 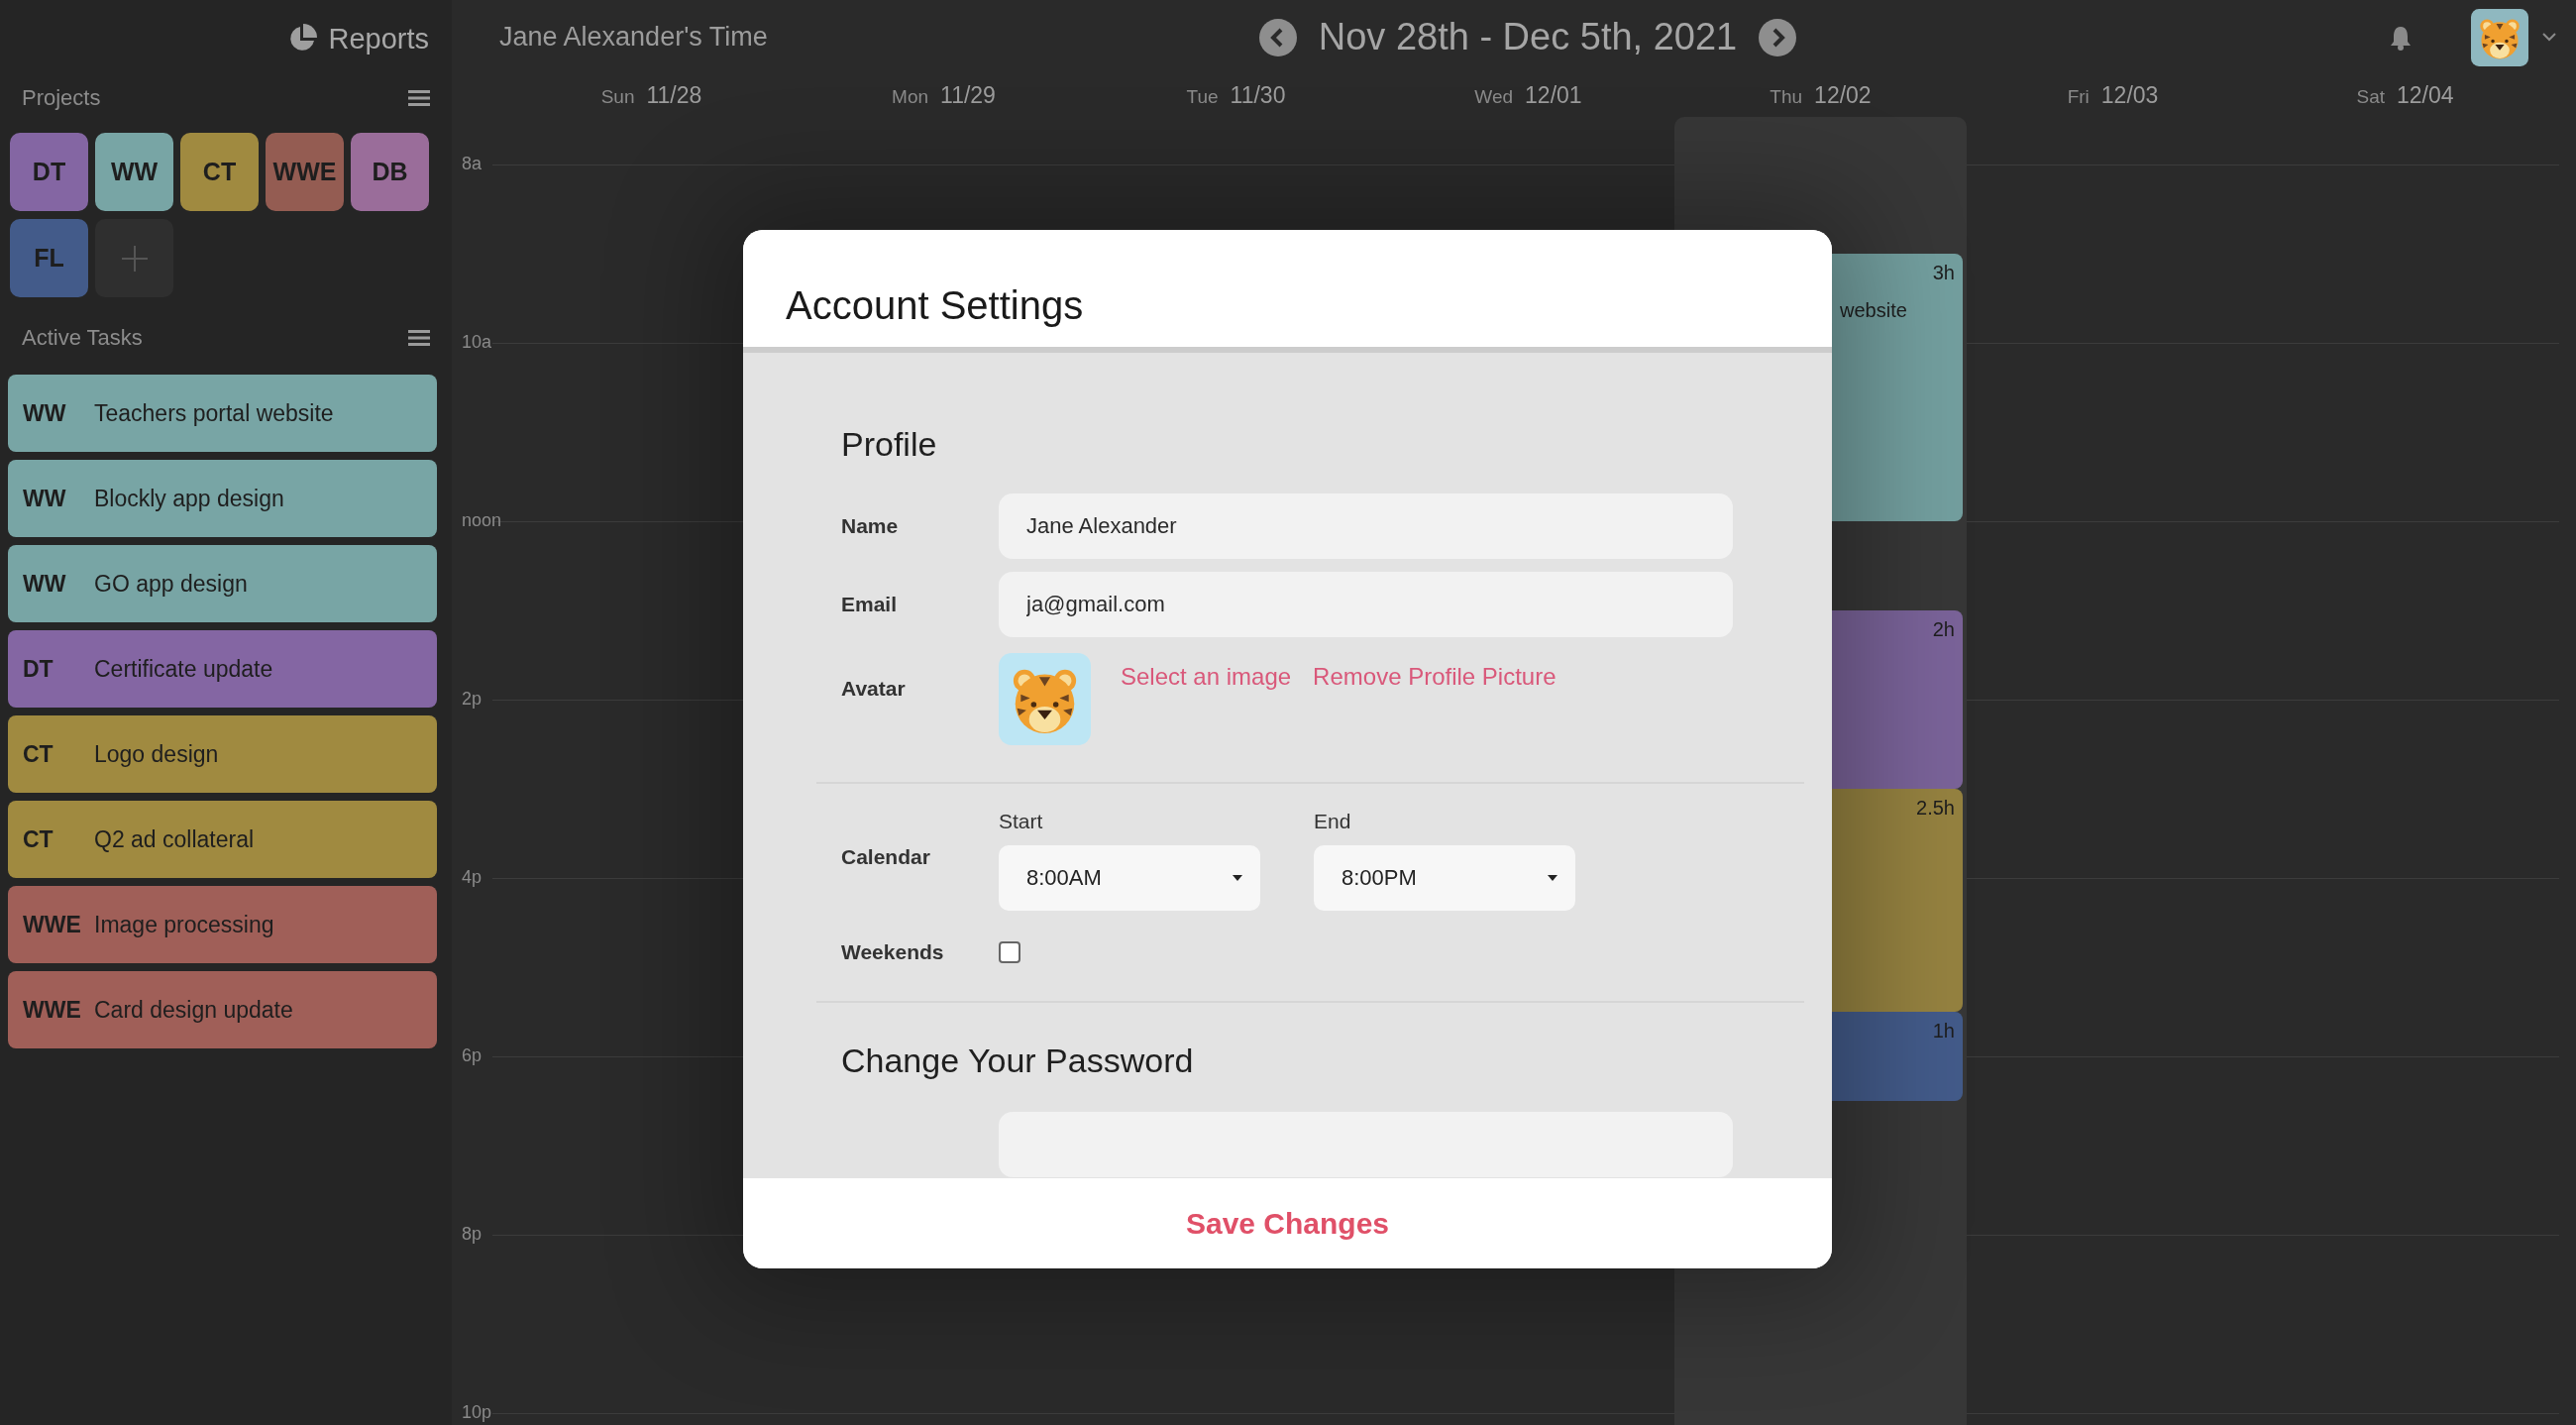 I want to click on name-field: Jane Alexander, so click(x=1366, y=526).